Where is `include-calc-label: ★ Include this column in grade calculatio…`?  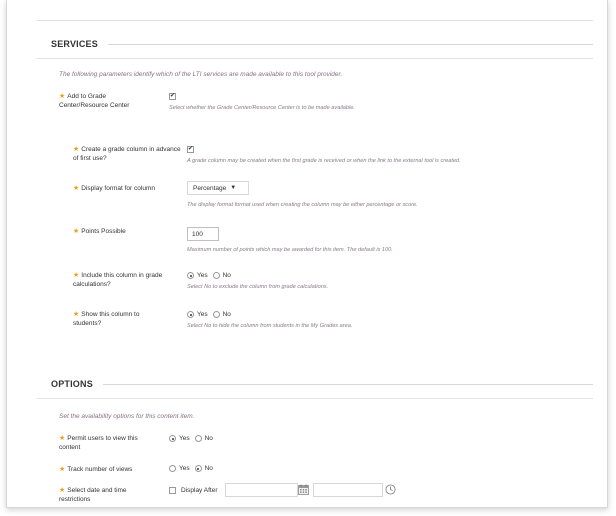
include-calc-label: ★ Include this column in grade calculatio… is located at coordinates (130, 280).